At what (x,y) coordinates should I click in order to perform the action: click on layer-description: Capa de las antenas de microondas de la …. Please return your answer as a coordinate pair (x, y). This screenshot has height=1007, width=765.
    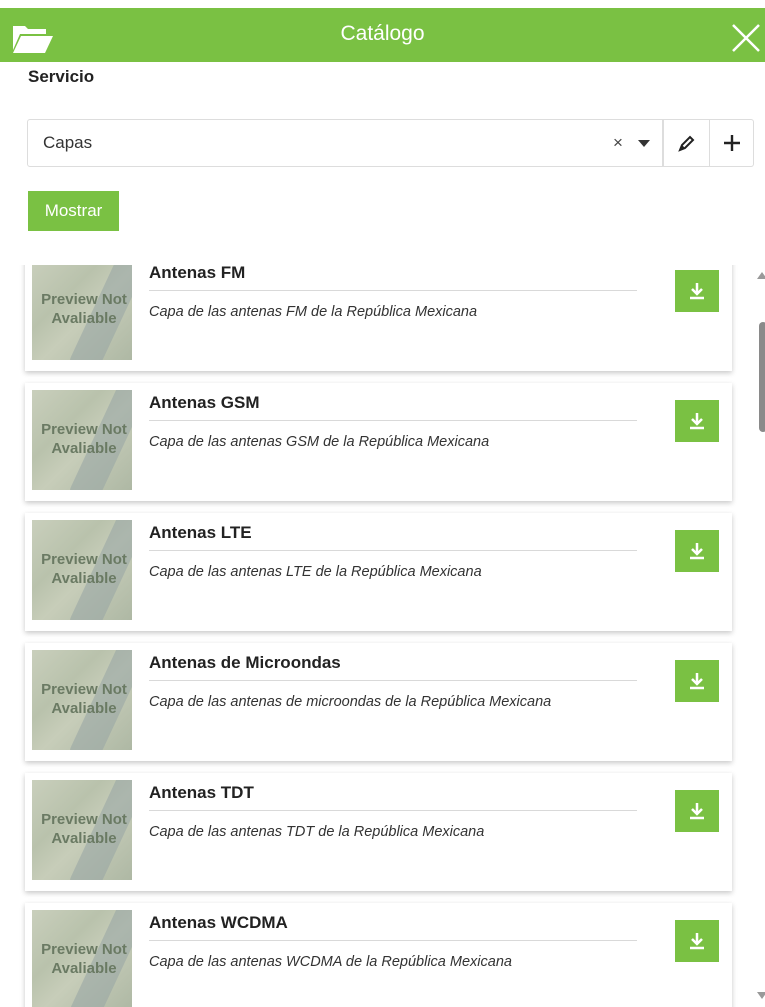
    Looking at the image, I should click on (350, 702).